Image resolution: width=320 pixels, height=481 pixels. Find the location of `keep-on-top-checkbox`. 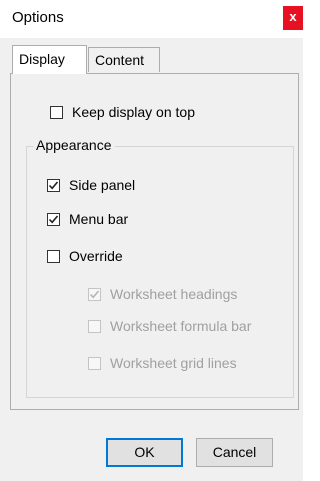

keep-on-top-checkbox is located at coordinates (56, 112).